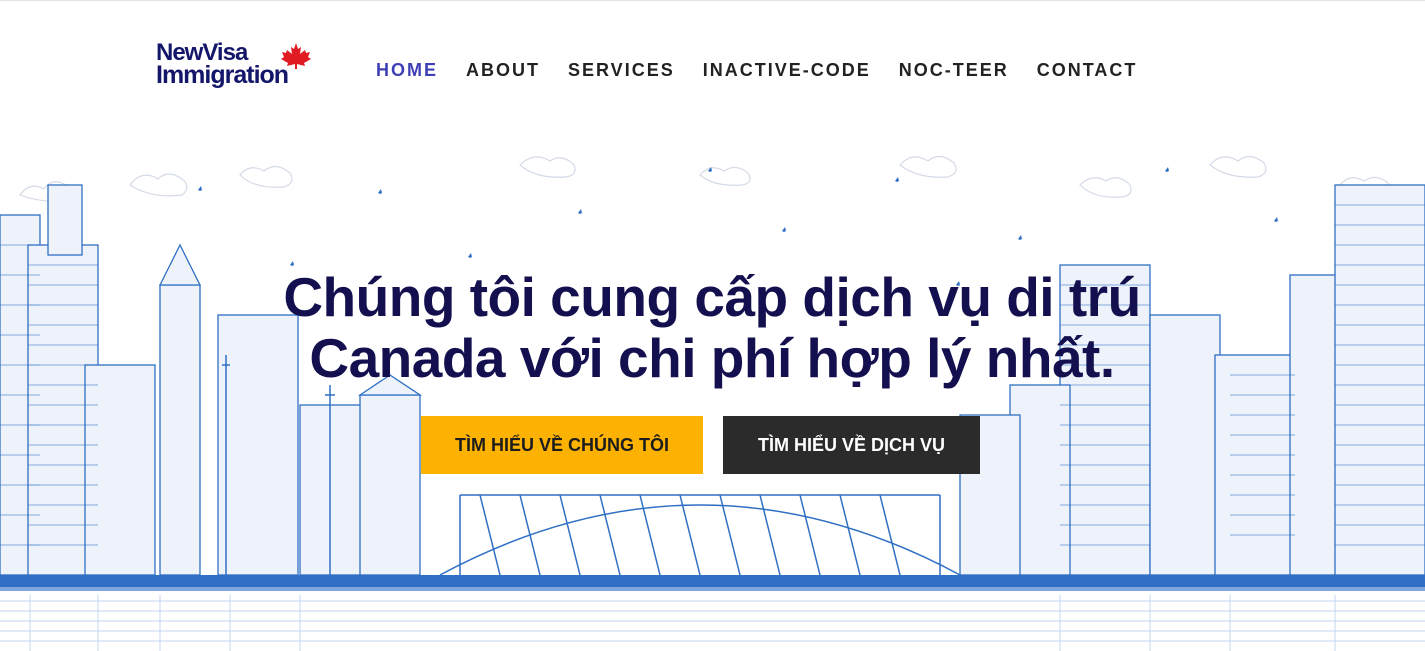 The height and width of the screenshot is (651, 1425). Describe the element at coordinates (621, 70) in the screenshot. I see `nav-services: SERVICES` at that location.